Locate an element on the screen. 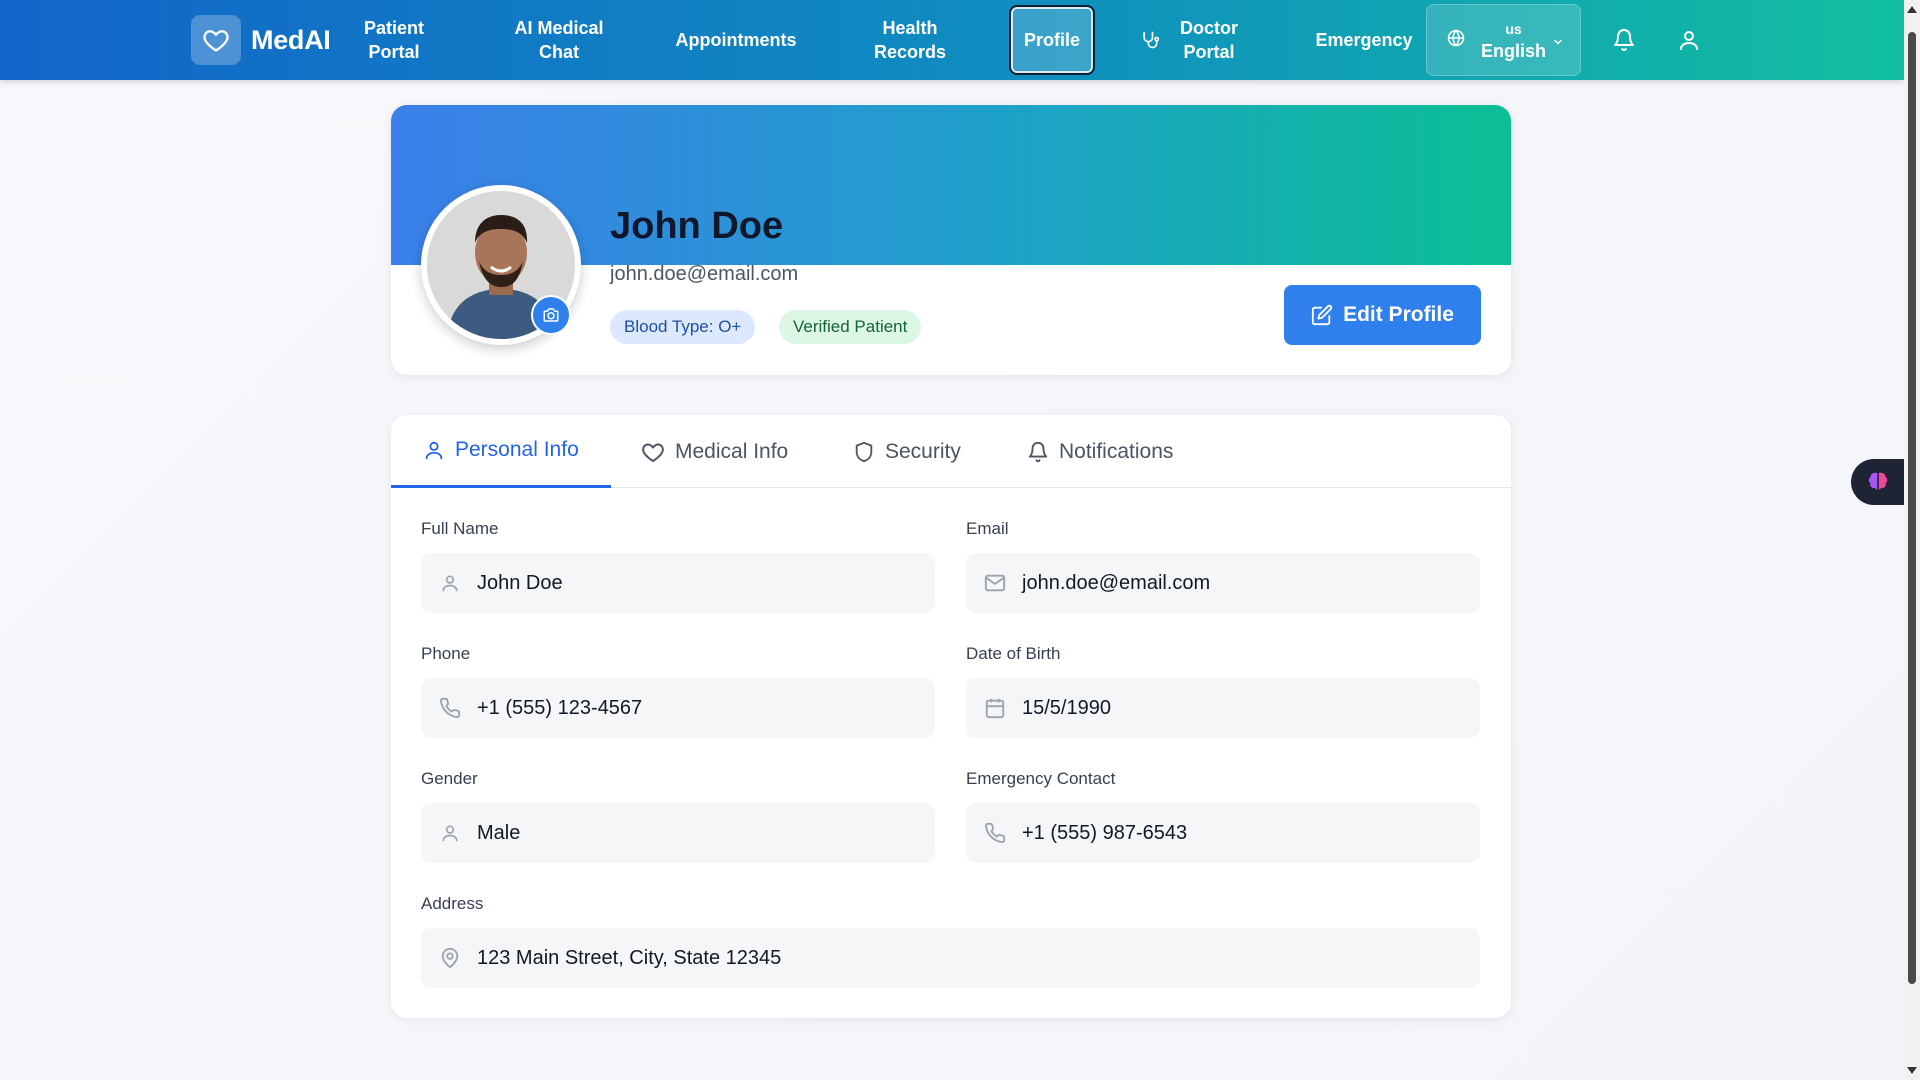 The image size is (1920, 1080). dob-label: Date of Birth is located at coordinates (1013, 653).